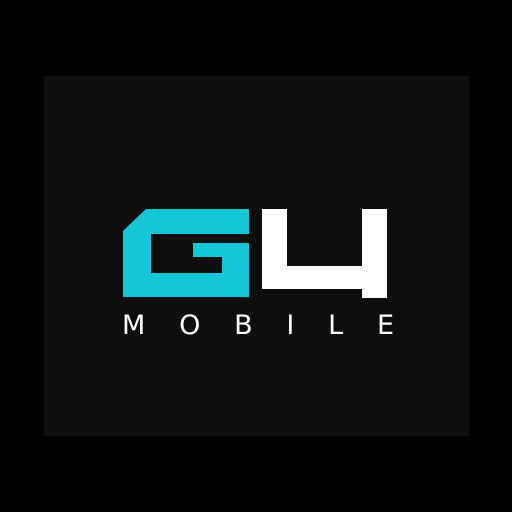 This screenshot has height=512, width=512. I want to click on g4-logo, so click(255, 253).